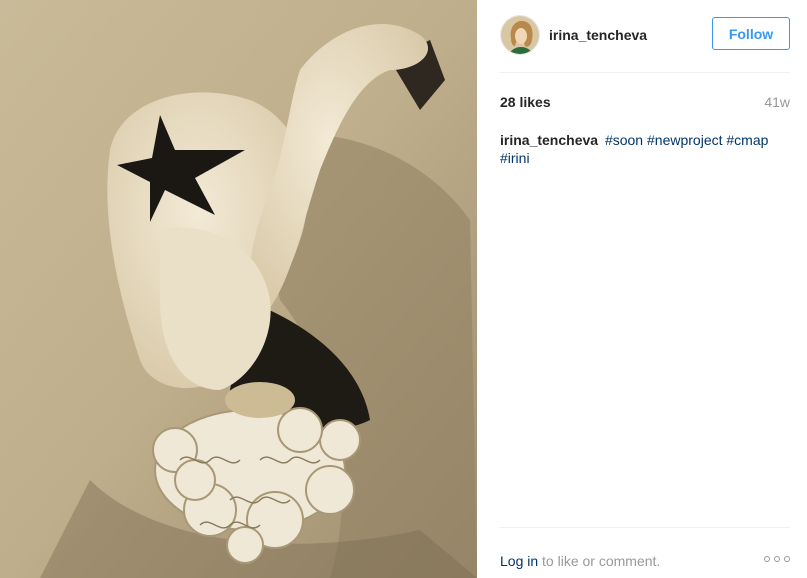  What do you see at coordinates (599, 561) in the screenshot?
I see `login-prompt-text: to like or comment.` at bounding box center [599, 561].